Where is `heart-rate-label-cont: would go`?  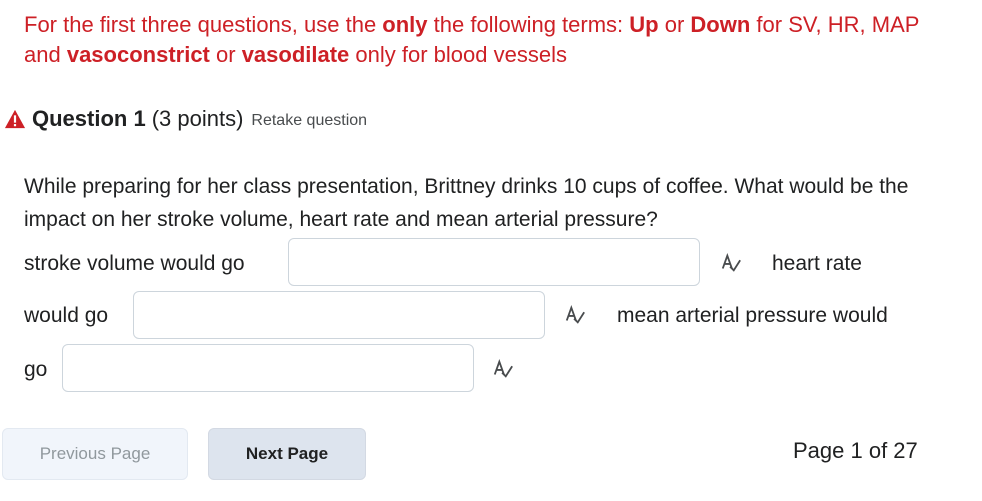
heart-rate-label-cont: would go is located at coordinates (66, 315).